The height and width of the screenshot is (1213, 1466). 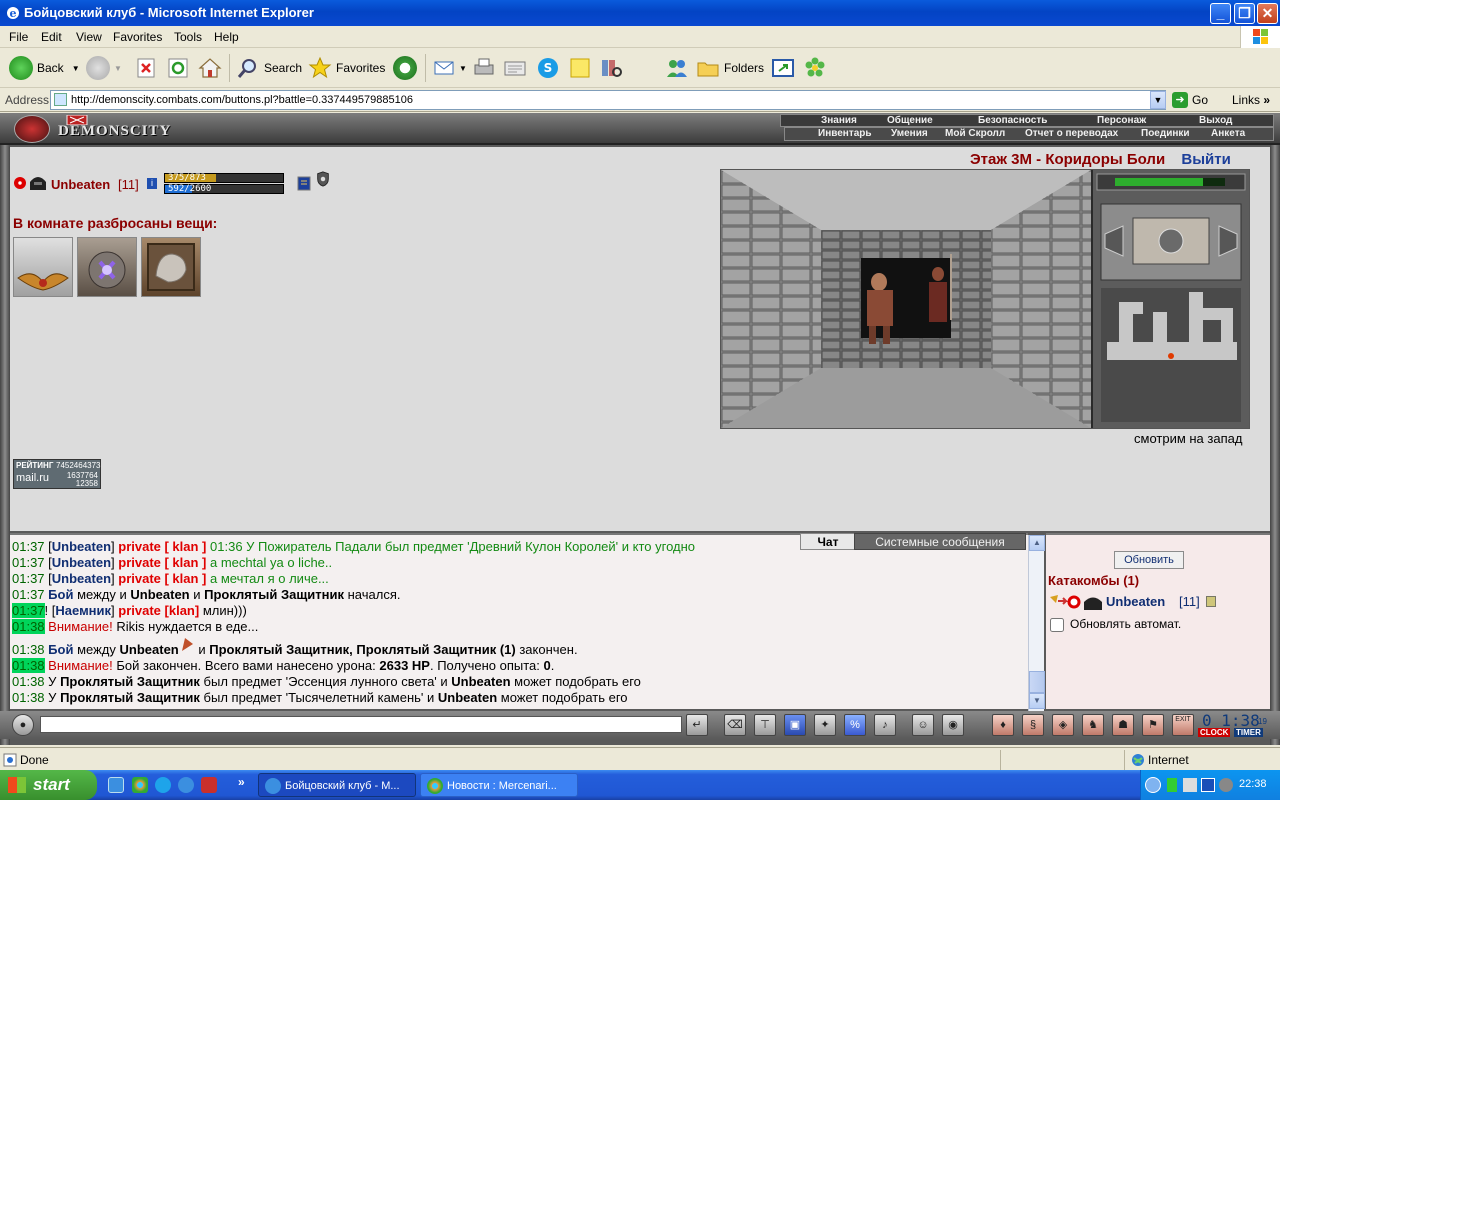 I want to click on info-icon: i, so click(x=152, y=183).